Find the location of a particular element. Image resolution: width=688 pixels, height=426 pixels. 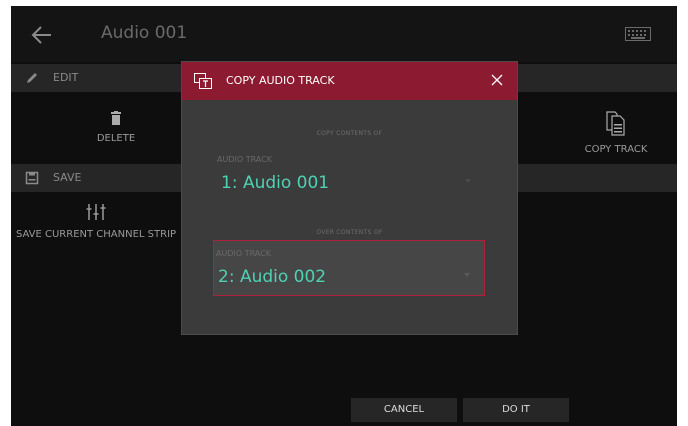

edit-section-label: EDIT is located at coordinates (66, 77).